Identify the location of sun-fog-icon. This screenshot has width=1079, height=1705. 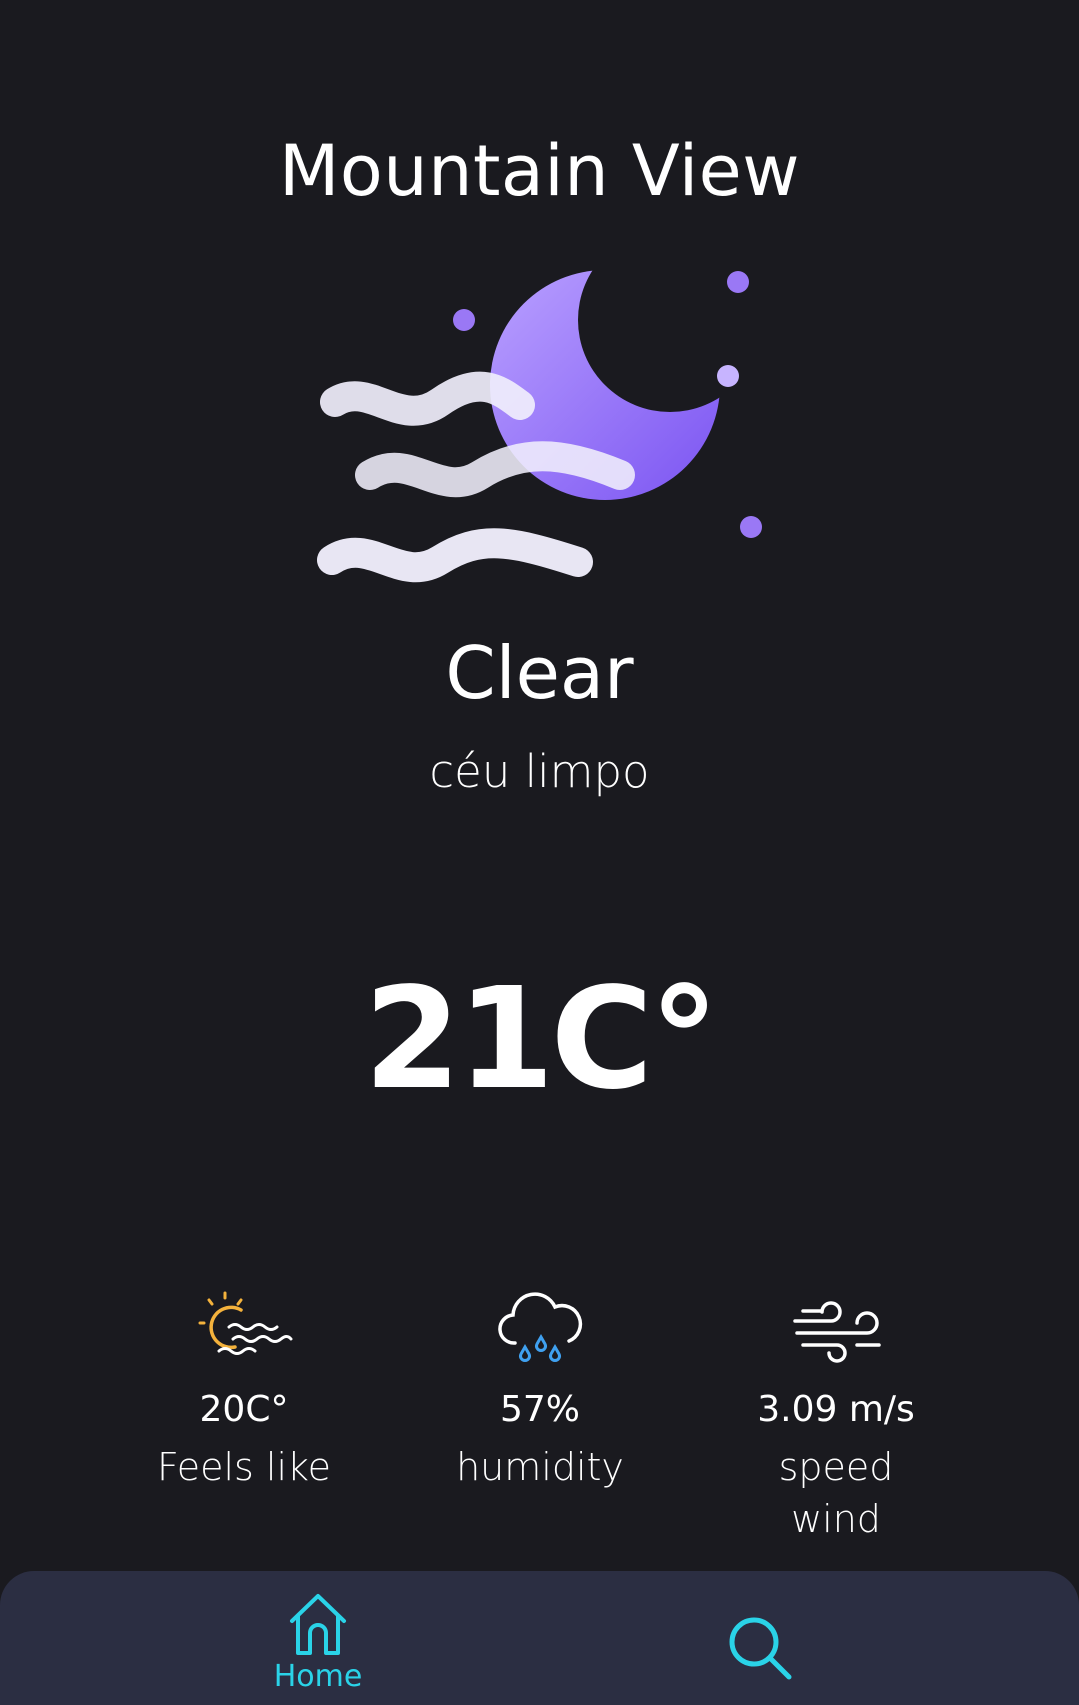
(245, 1323).